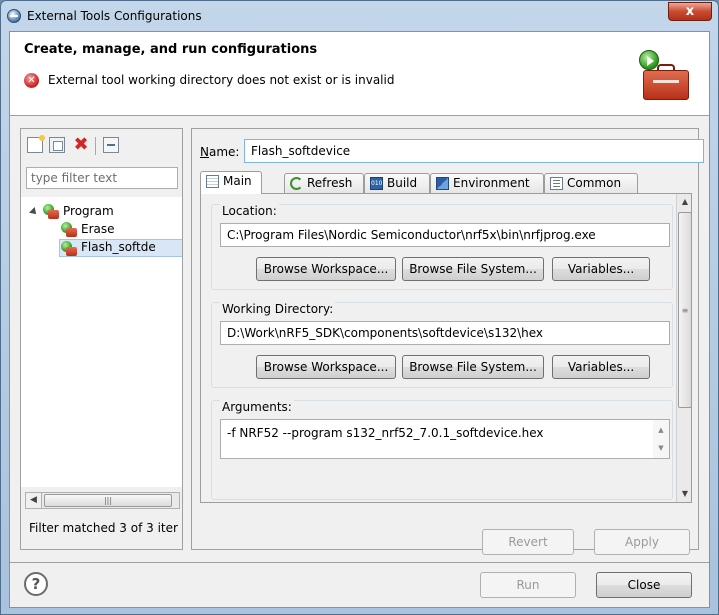 This screenshot has height=615, width=719. What do you see at coordinates (666, 76) in the screenshot?
I see `toolbox-run-icon` at bounding box center [666, 76].